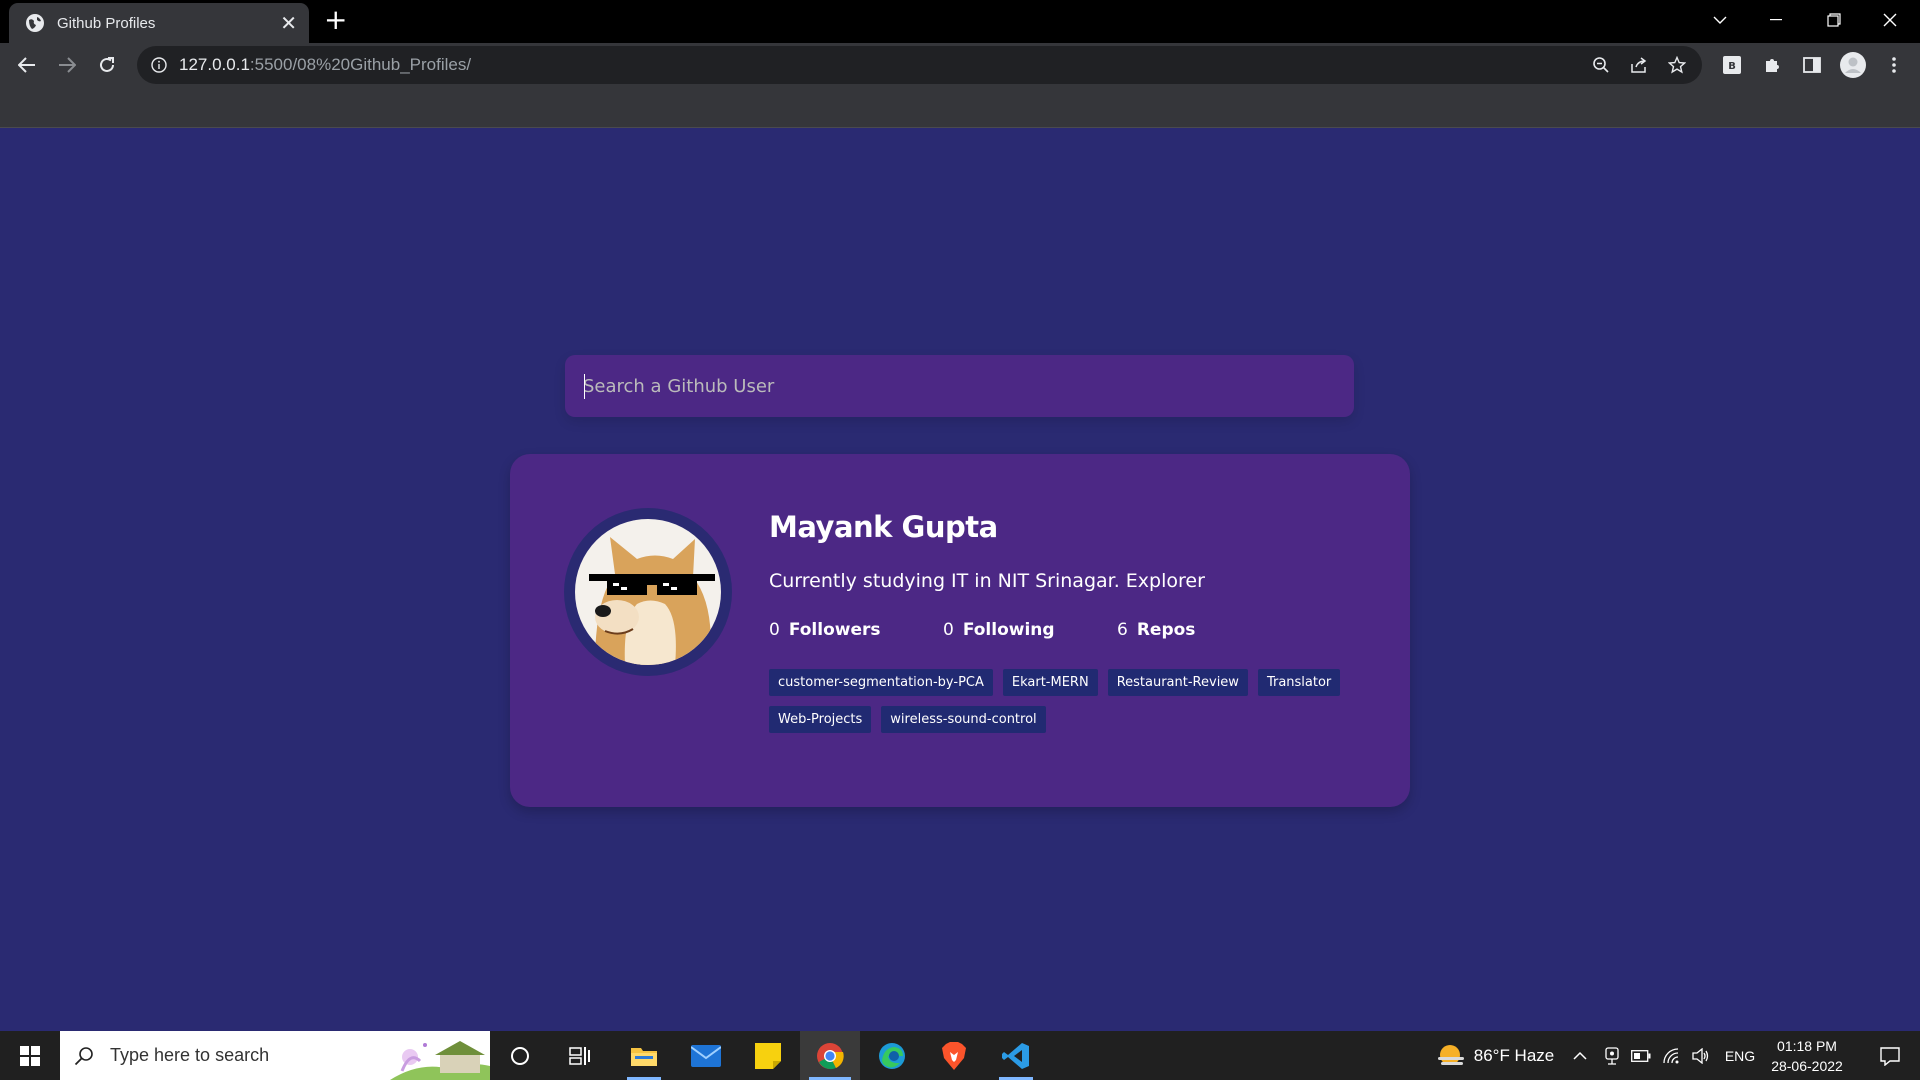 This screenshot has width=1920, height=1080. I want to click on brave-button, so click(954, 1055).